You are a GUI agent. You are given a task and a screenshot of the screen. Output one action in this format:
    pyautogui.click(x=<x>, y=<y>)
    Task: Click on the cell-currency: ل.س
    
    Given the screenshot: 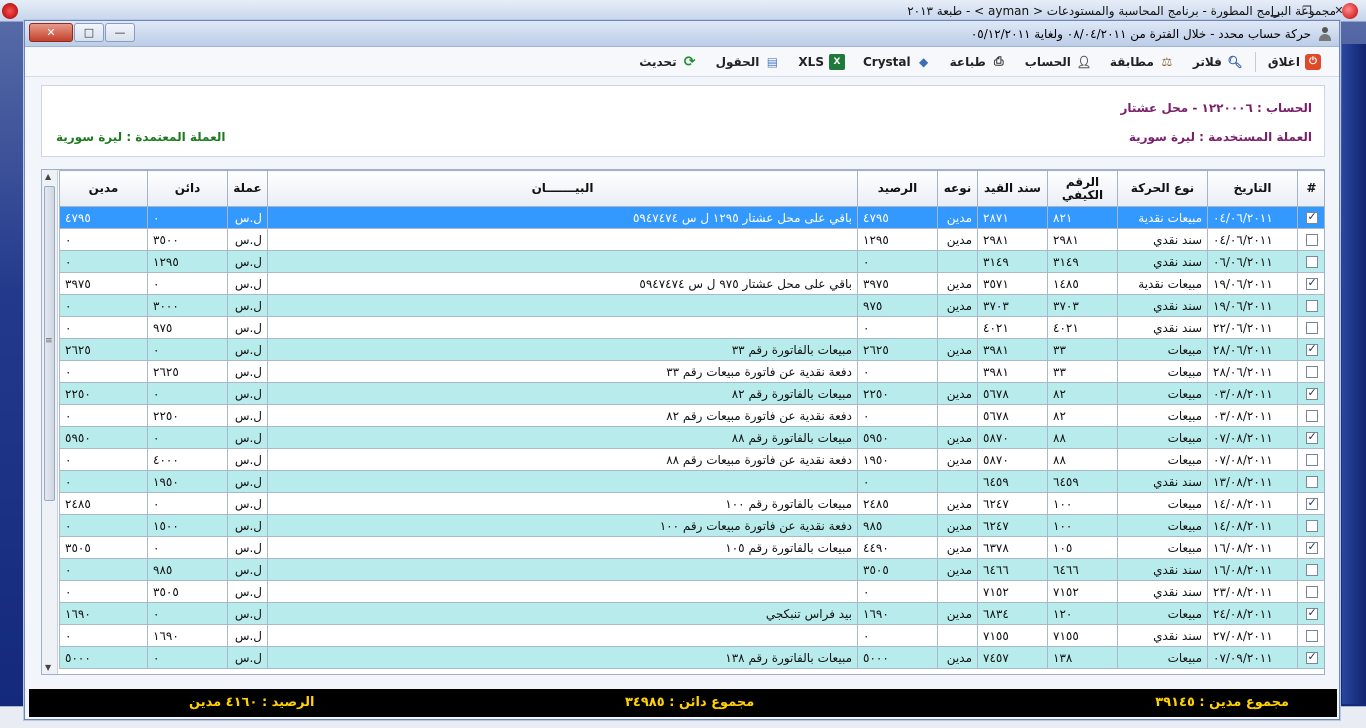 What is the action you would take?
    pyautogui.click(x=247, y=371)
    